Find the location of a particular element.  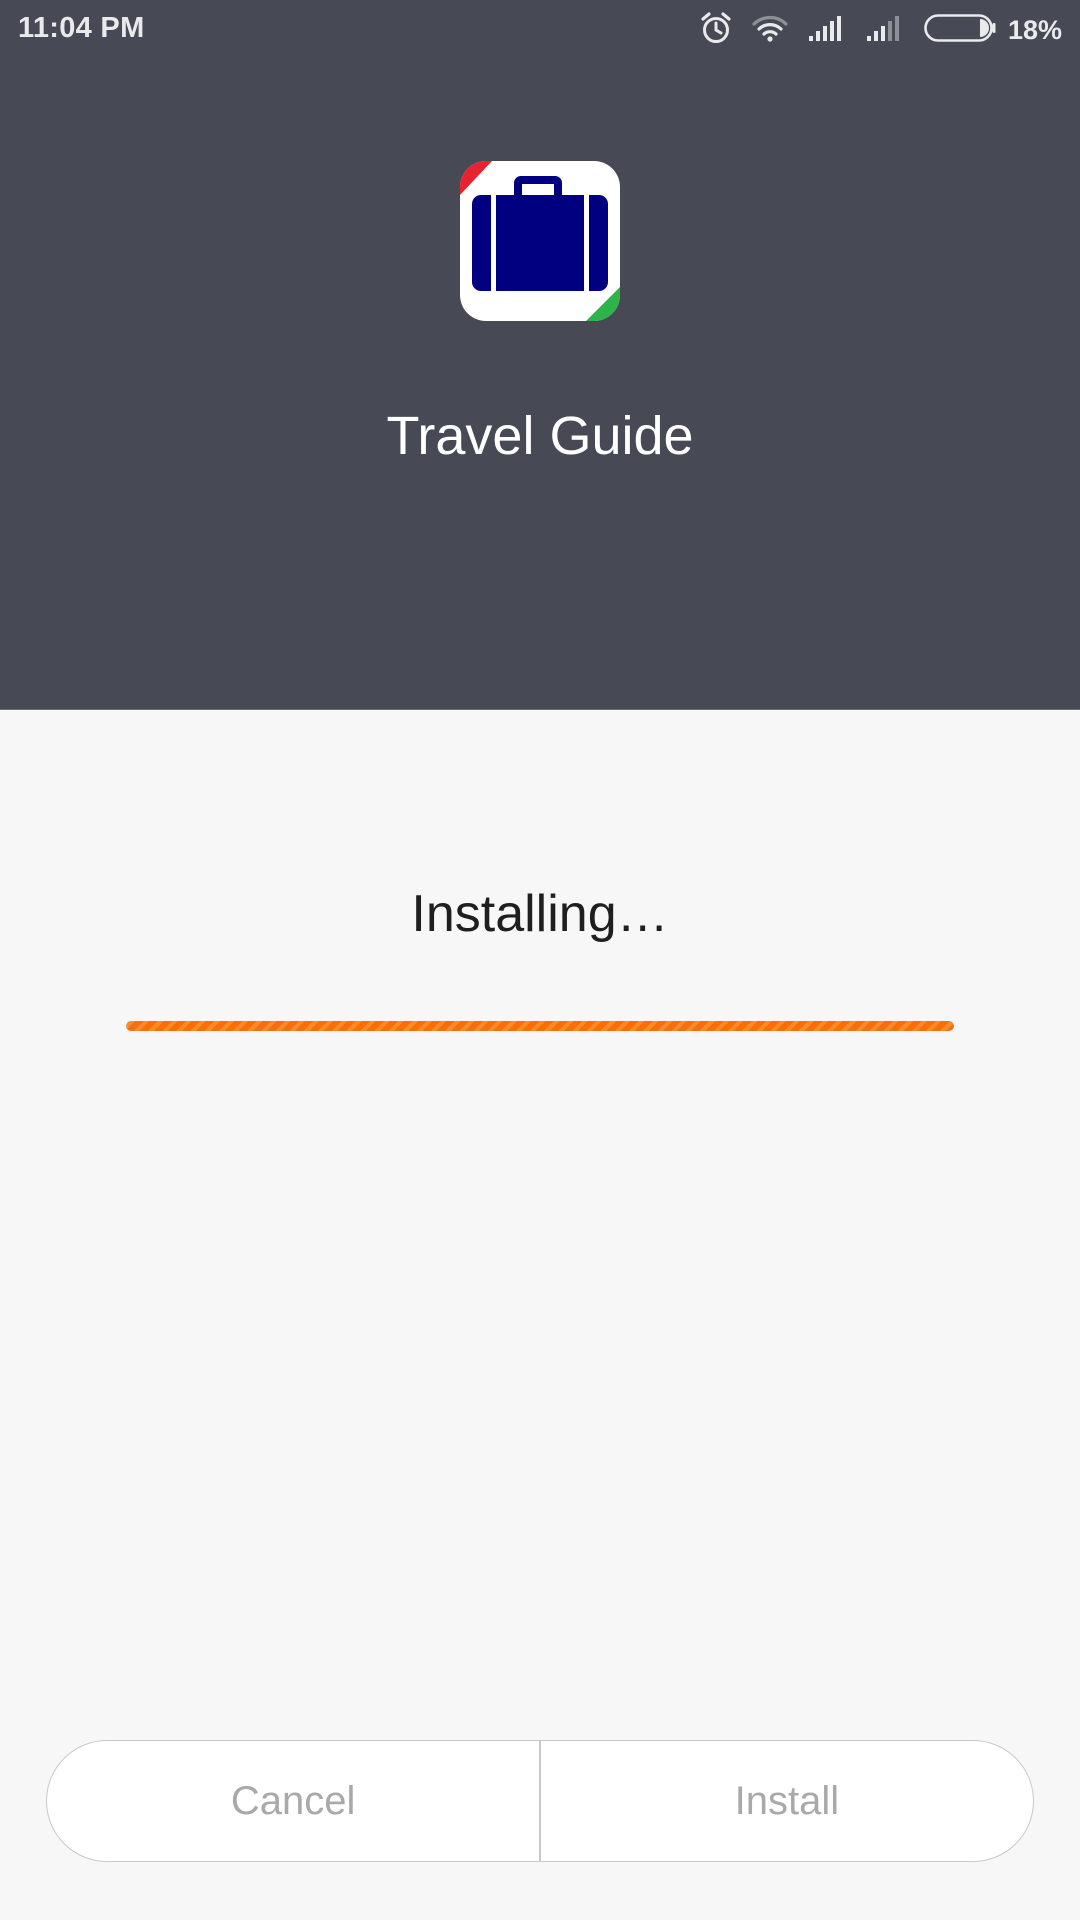

action-button-bar: Cancel Install is located at coordinates (540, 1801).